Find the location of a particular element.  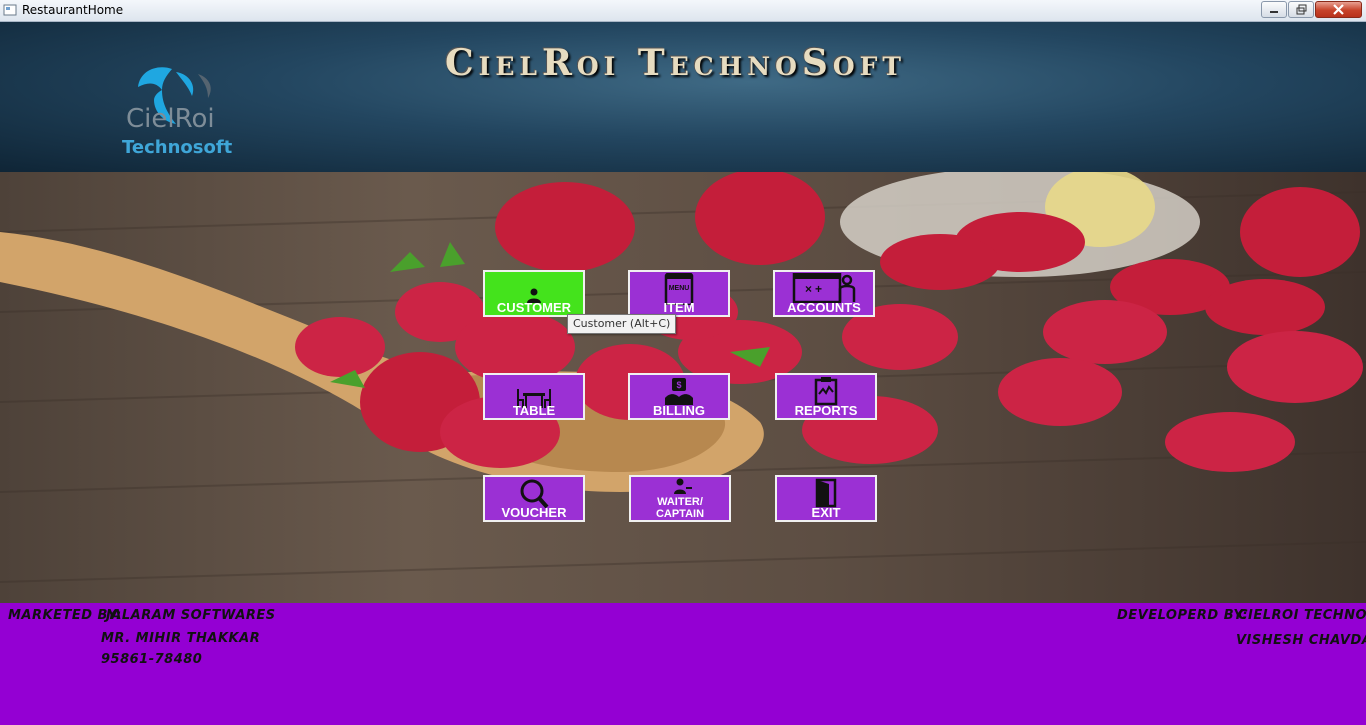

customer-tooltip: Customer (Alt+C) is located at coordinates (622, 324).